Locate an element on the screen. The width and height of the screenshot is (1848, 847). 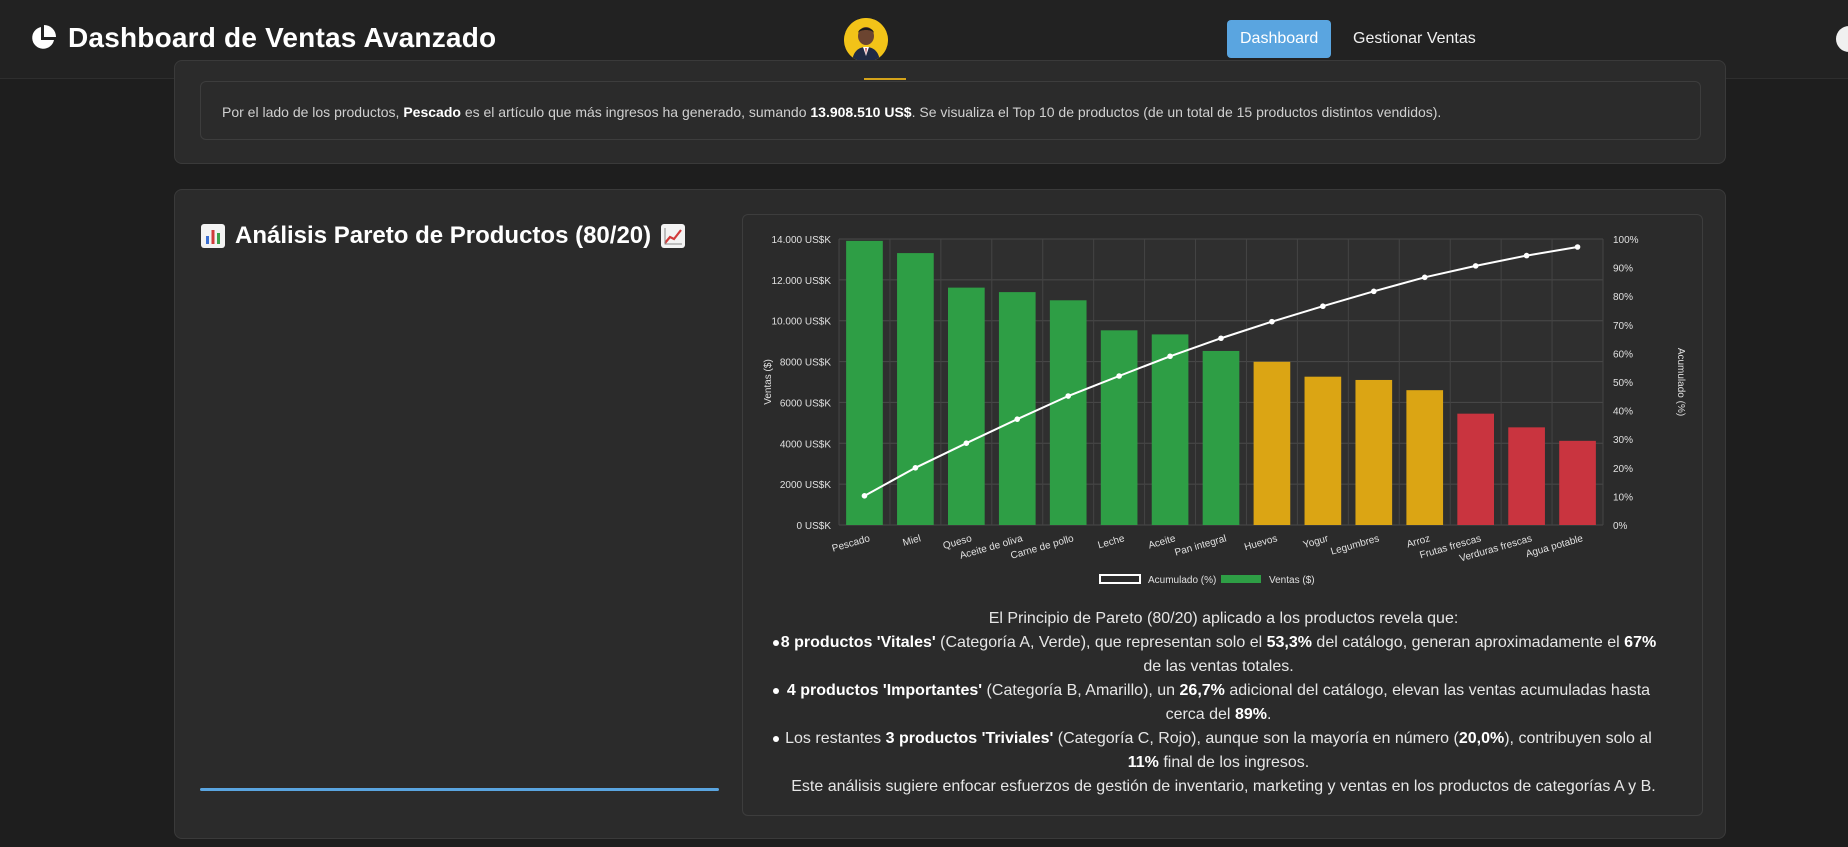
analysis-text-part: 89% is located at coordinates (1250, 714).